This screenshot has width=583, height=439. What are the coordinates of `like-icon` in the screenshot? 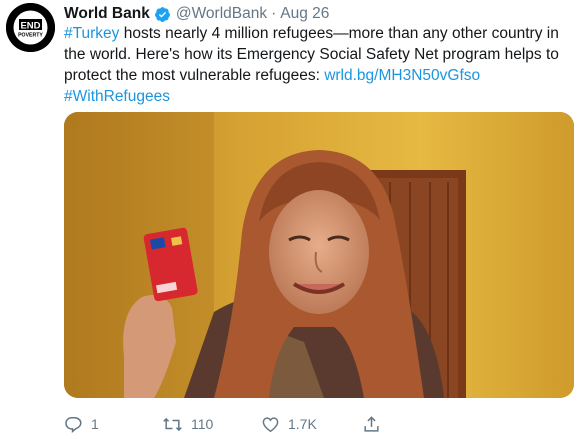 It's located at (270, 424).